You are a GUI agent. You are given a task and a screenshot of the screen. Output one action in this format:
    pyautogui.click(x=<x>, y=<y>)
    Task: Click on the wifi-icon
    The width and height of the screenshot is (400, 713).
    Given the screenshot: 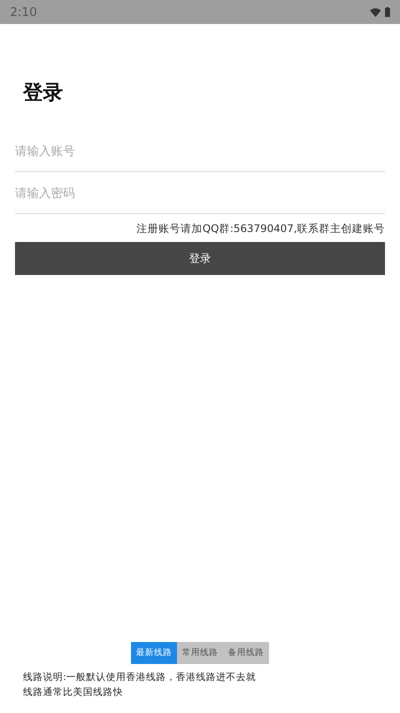 What is the action you would take?
    pyautogui.click(x=375, y=12)
    